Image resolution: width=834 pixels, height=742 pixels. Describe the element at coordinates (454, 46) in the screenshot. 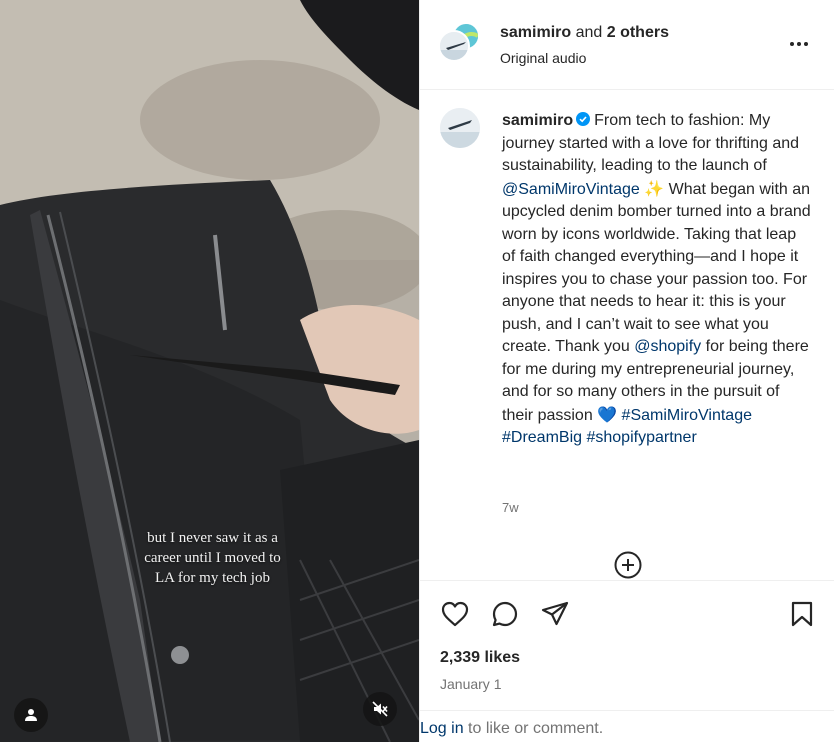

I see `owner-avatar` at that location.